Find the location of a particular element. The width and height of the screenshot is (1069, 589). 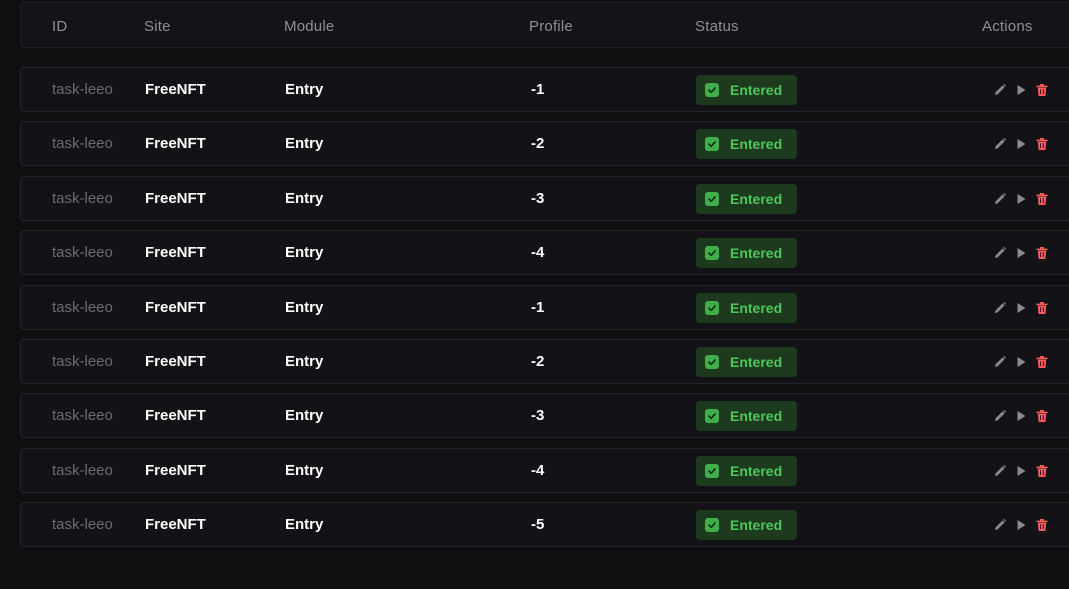

task-profile: -4 is located at coordinates (538, 252).